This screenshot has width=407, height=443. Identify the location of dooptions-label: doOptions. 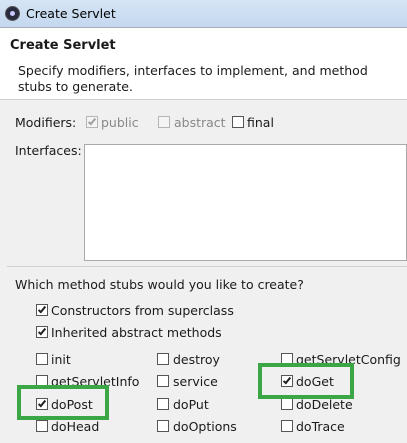
(205, 426).